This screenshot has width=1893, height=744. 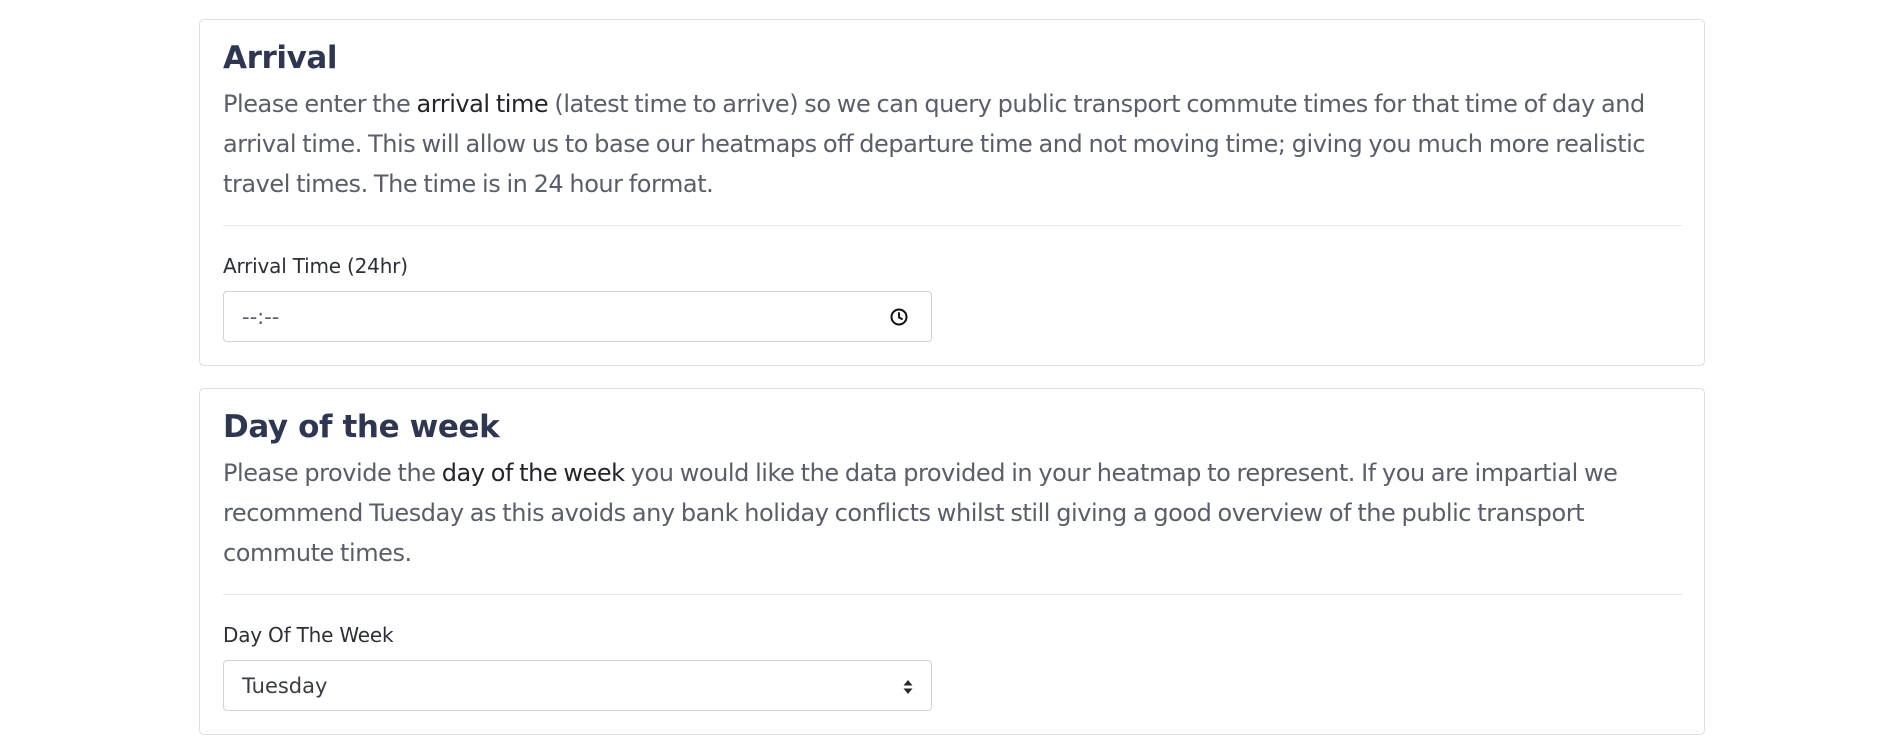 What do you see at coordinates (899, 317) in the screenshot?
I see `clock-icon` at bounding box center [899, 317].